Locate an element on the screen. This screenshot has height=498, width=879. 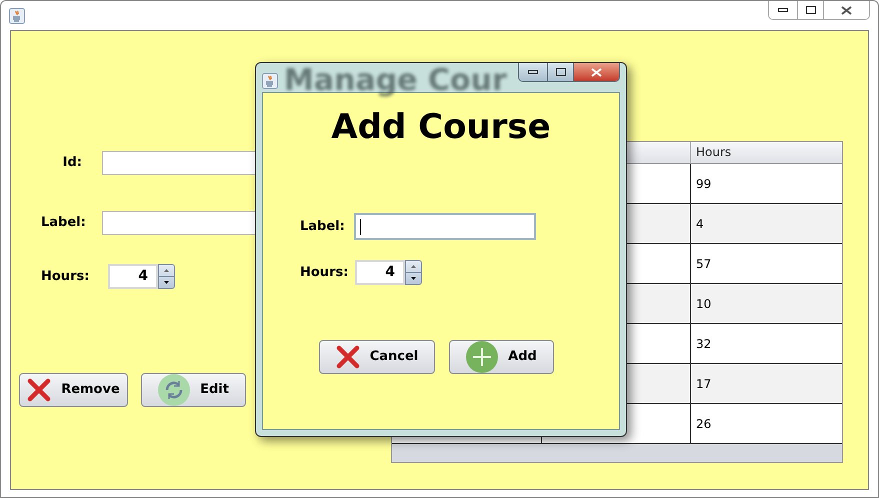
table-cell-text: 4 is located at coordinates (700, 224).